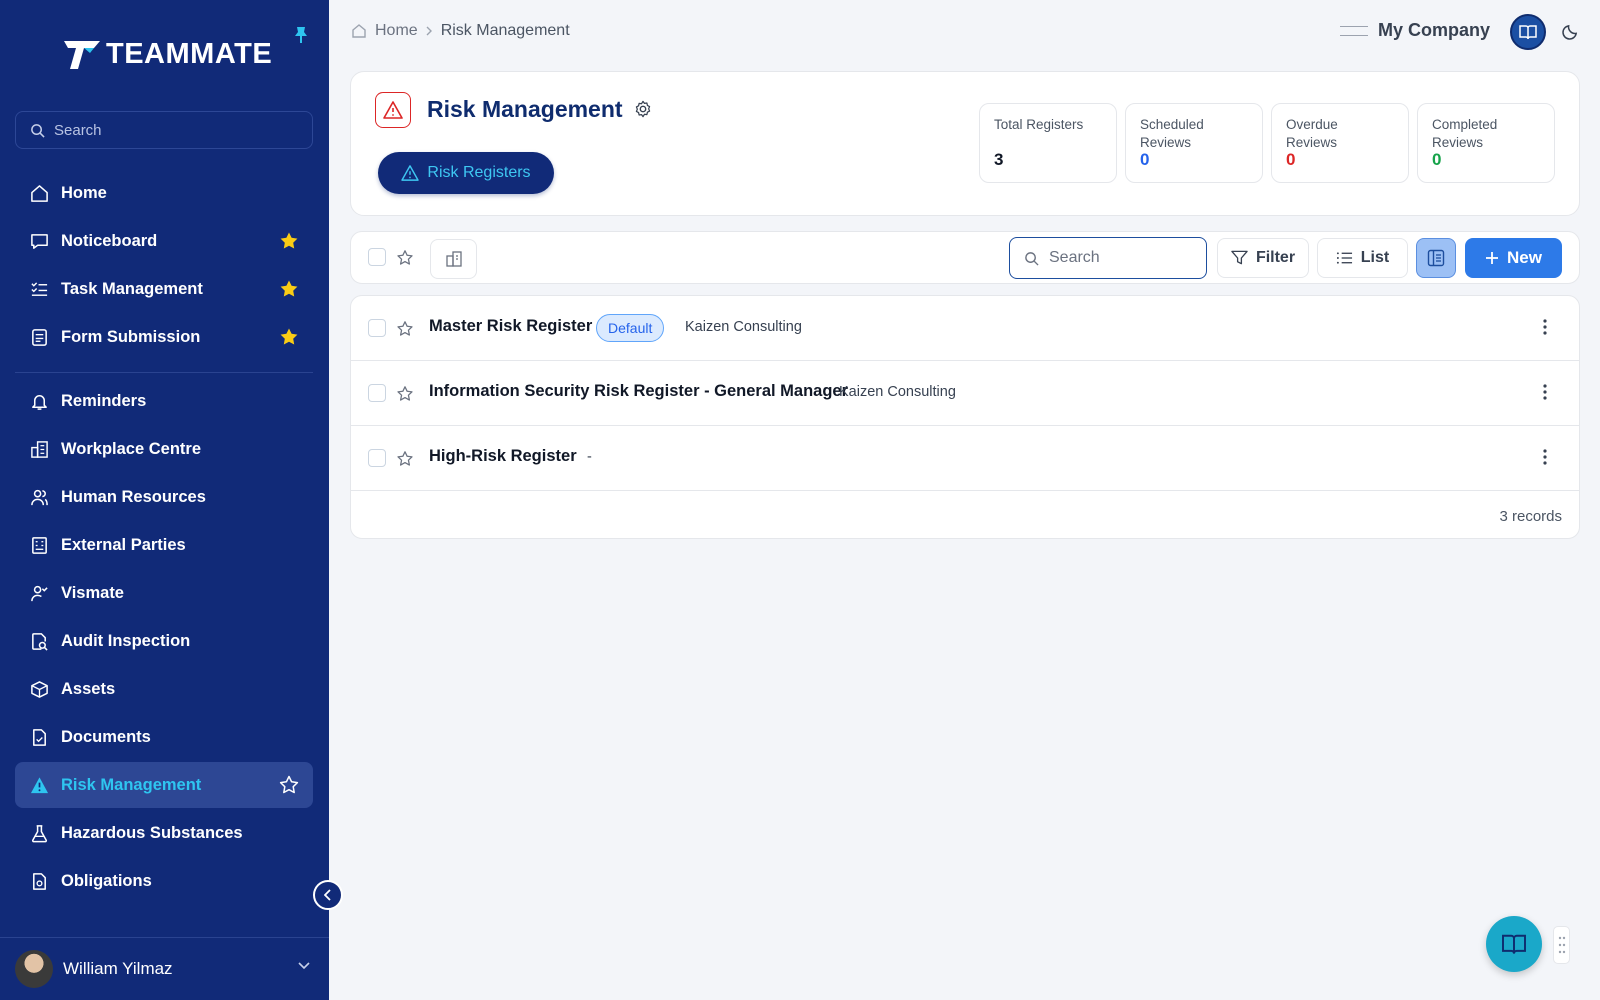 This screenshot has width=1600, height=1000. I want to click on select-all-checkbox, so click(377, 257).